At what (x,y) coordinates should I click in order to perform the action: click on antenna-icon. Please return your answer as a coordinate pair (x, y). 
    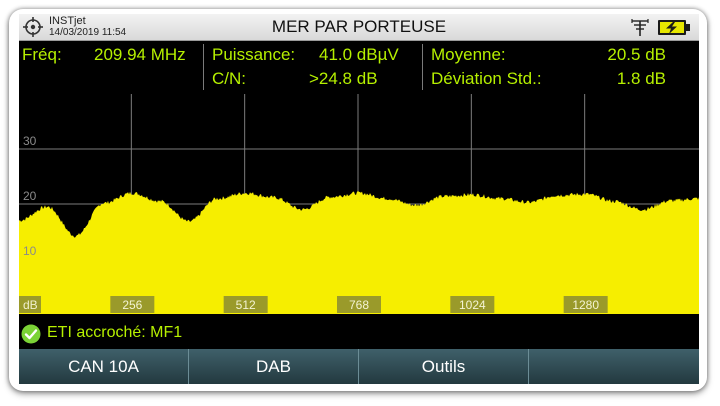
    Looking at the image, I should click on (640, 27).